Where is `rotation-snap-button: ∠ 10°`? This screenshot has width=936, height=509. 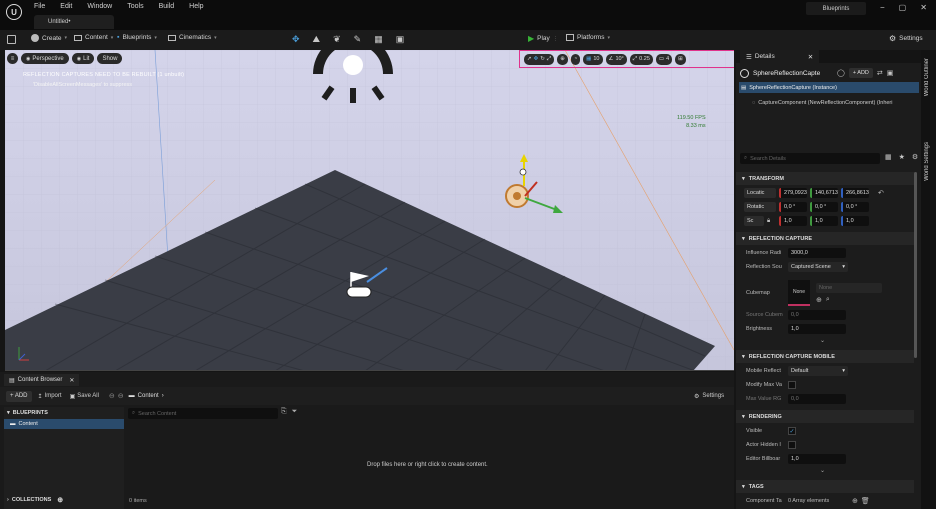 rotation-snap-button: ∠ 10° is located at coordinates (616, 59).